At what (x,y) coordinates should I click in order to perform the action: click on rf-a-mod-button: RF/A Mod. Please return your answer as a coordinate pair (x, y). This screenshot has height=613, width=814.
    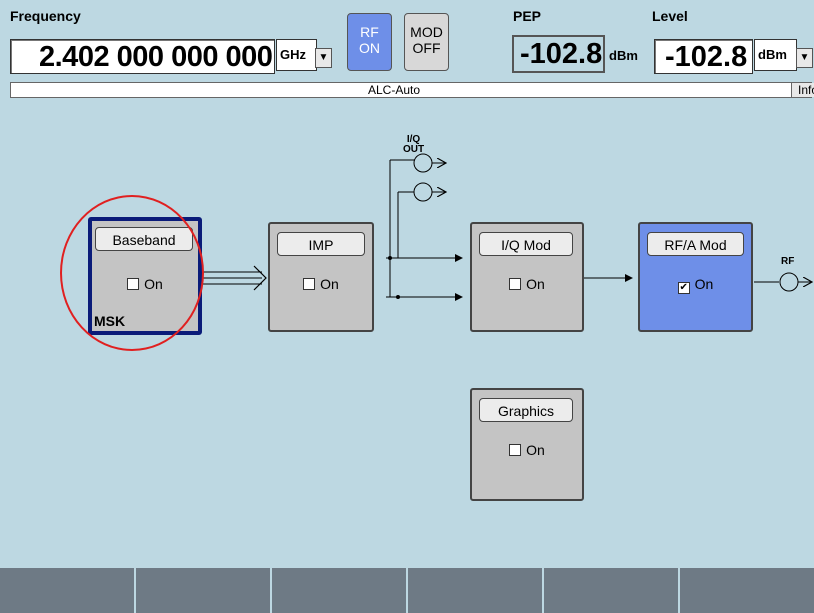
    Looking at the image, I should click on (695, 244).